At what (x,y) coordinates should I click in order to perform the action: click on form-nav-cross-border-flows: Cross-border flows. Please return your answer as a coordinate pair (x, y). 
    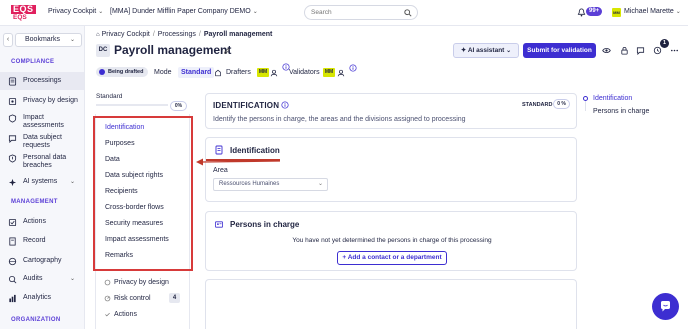
    Looking at the image, I should click on (134, 207).